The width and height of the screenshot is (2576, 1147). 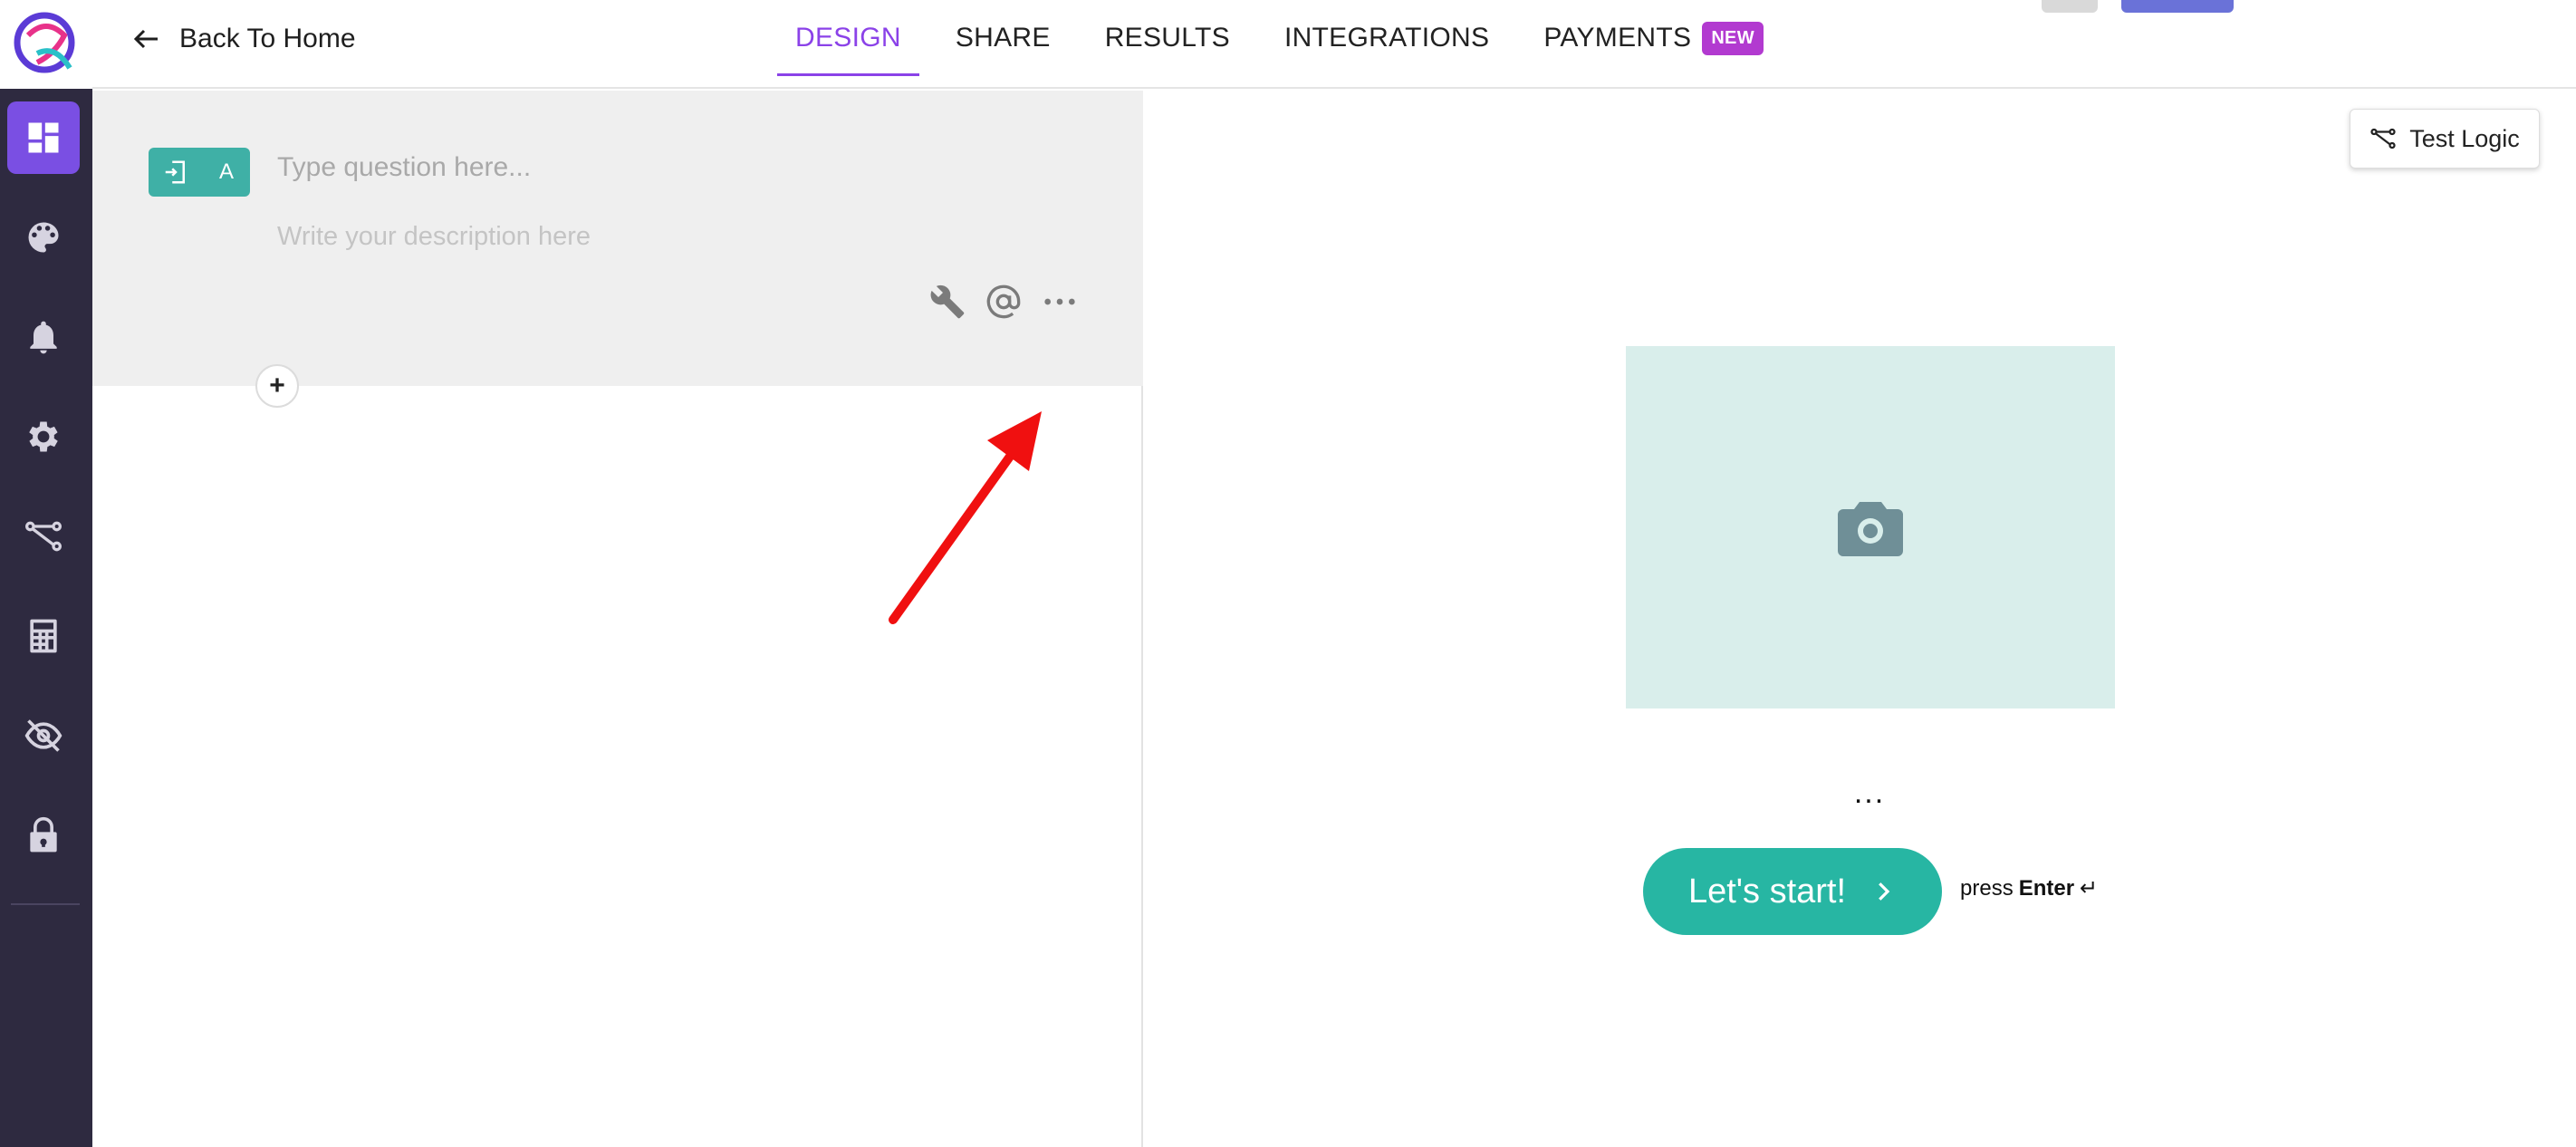 I want to click on chevron-right-icon, so click(x=1884, y=892).